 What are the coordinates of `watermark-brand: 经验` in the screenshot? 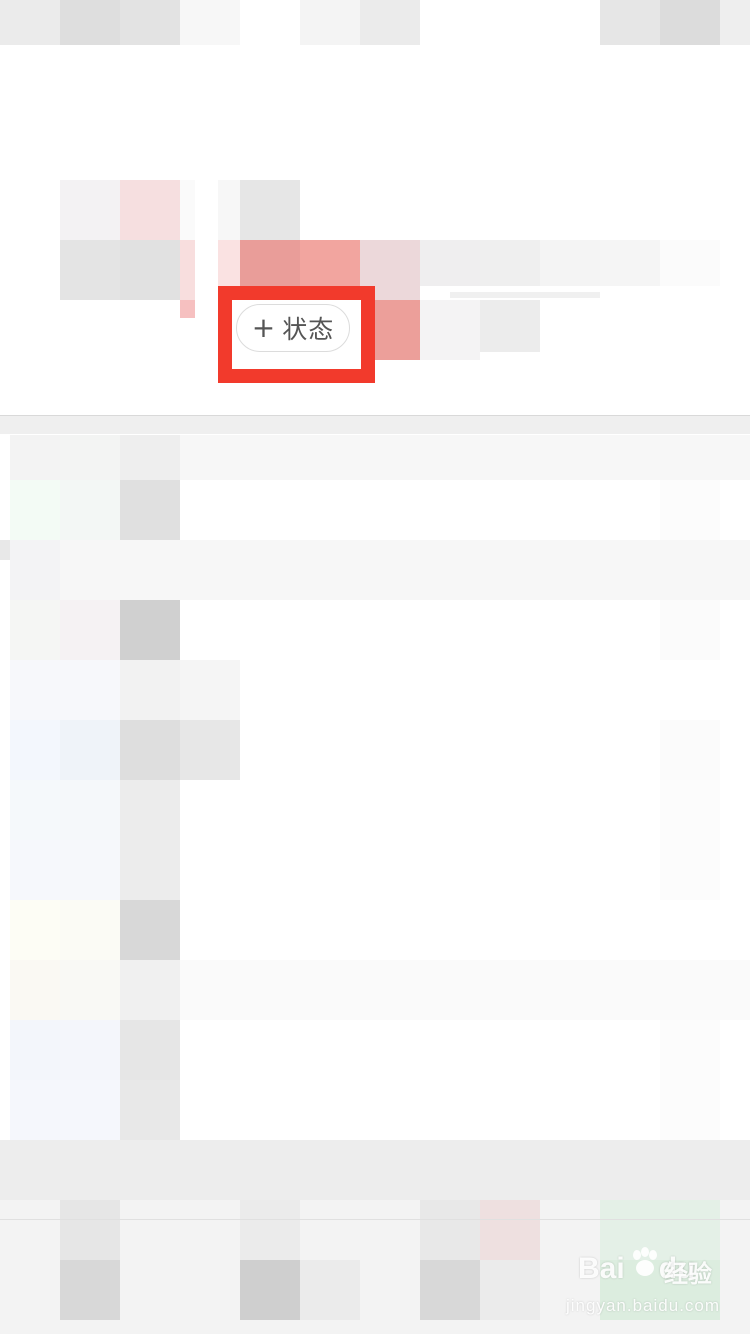 It's located at (688, 1274).